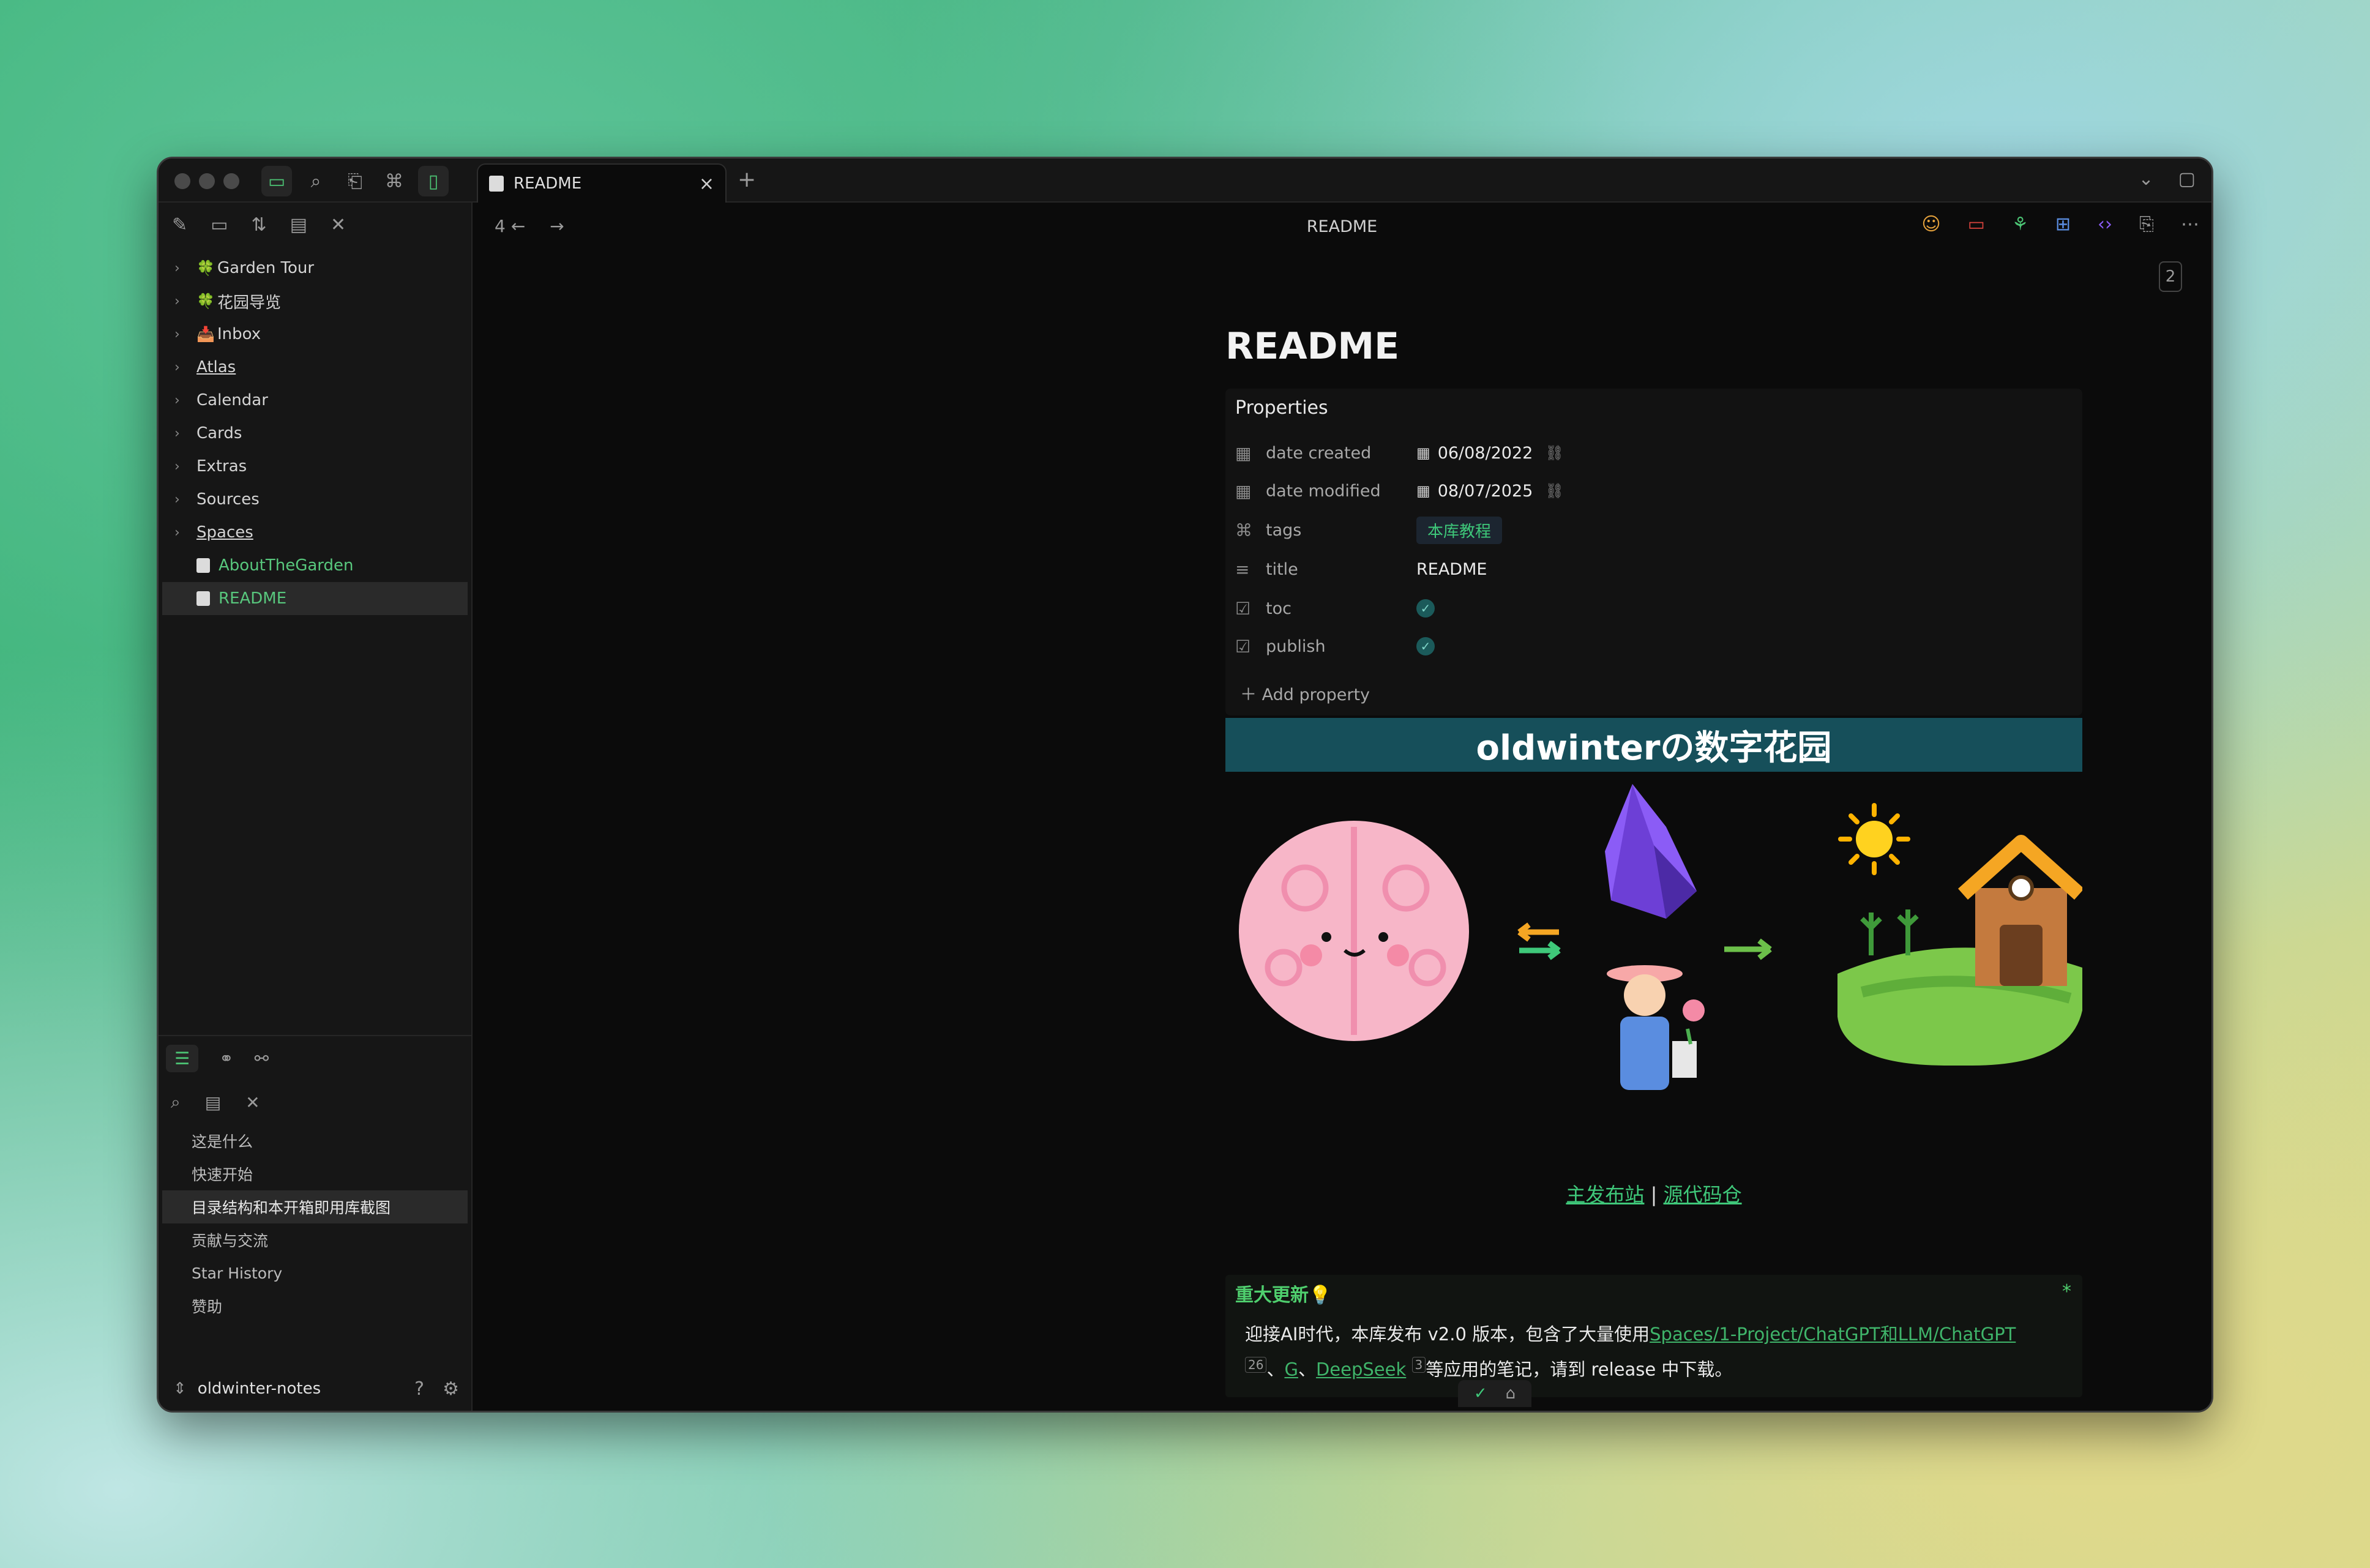 The height and width of the screenshot is (1568, 2370). What do you see at coordinates (315, 565) in the screenshot?
I see `tree-file: AboutTheGarden` at bounding box center [315, 565].